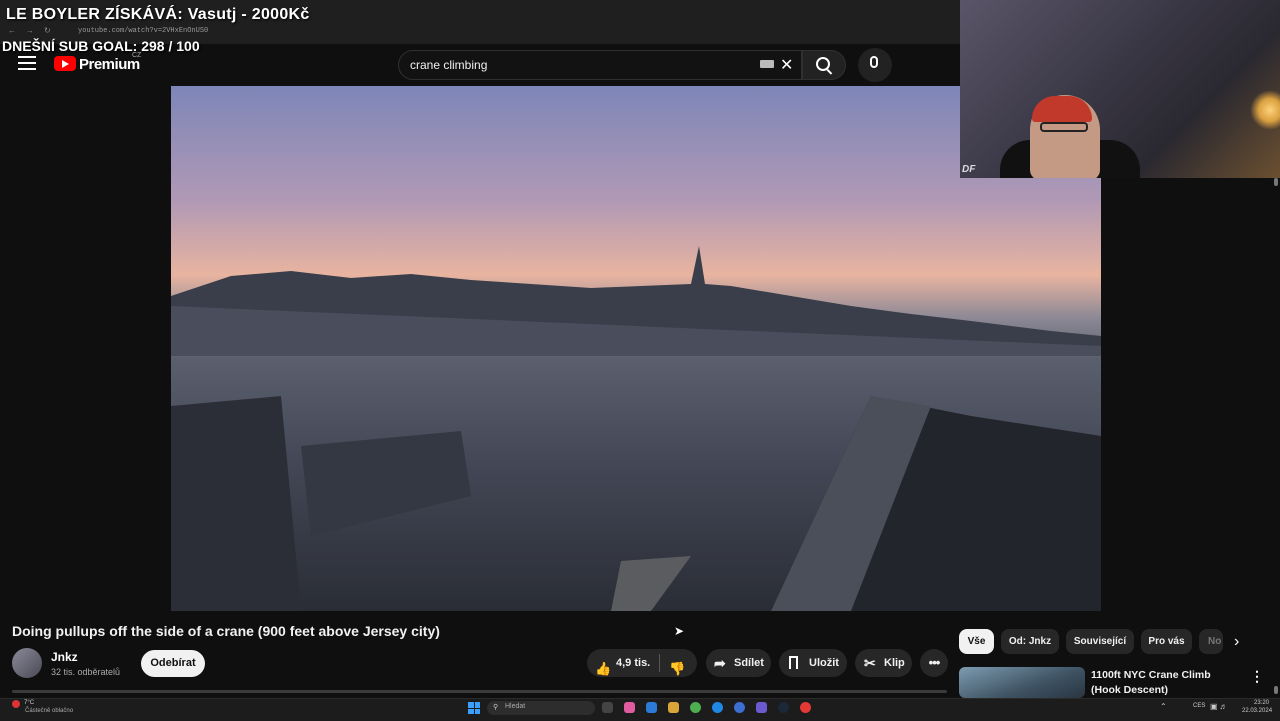  Describe the element at coordinates (541, 708) in the screenshot. I see `taskbar-search-box` at that location.